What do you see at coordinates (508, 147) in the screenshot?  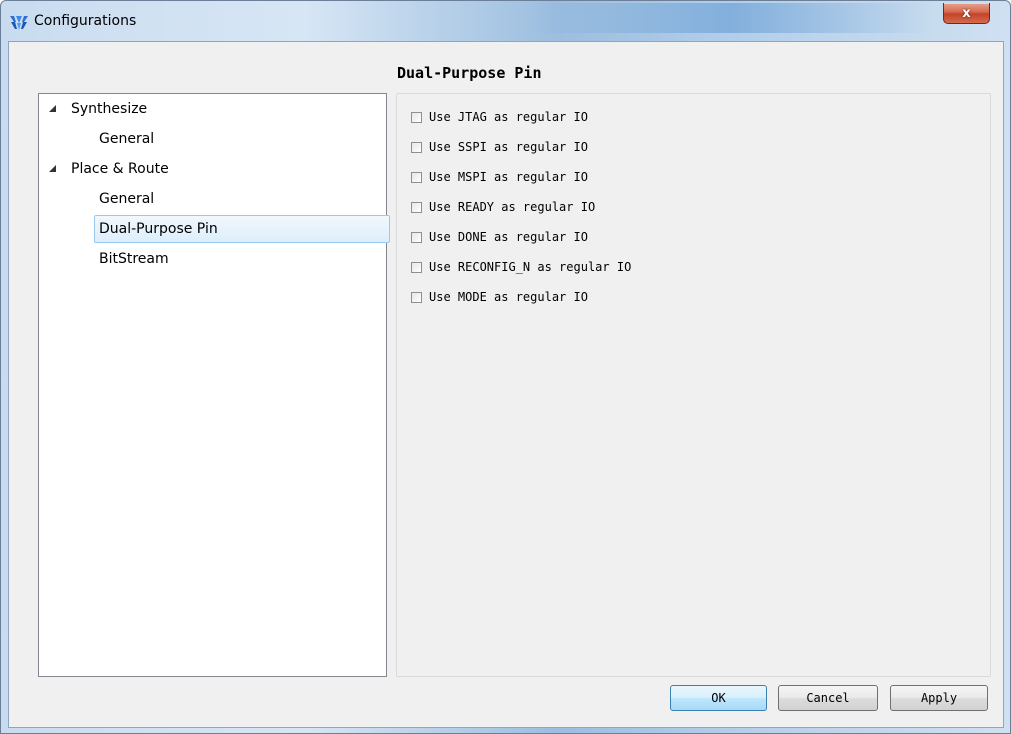 I see `option-label: Use SSPI as regular IO` at bounding box center [508, 147].